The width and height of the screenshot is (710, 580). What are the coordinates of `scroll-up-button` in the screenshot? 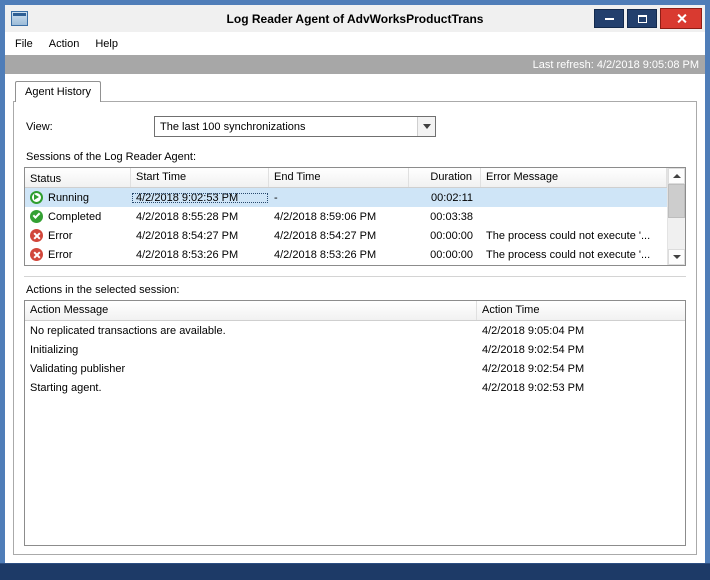 It's located at (676, 176).